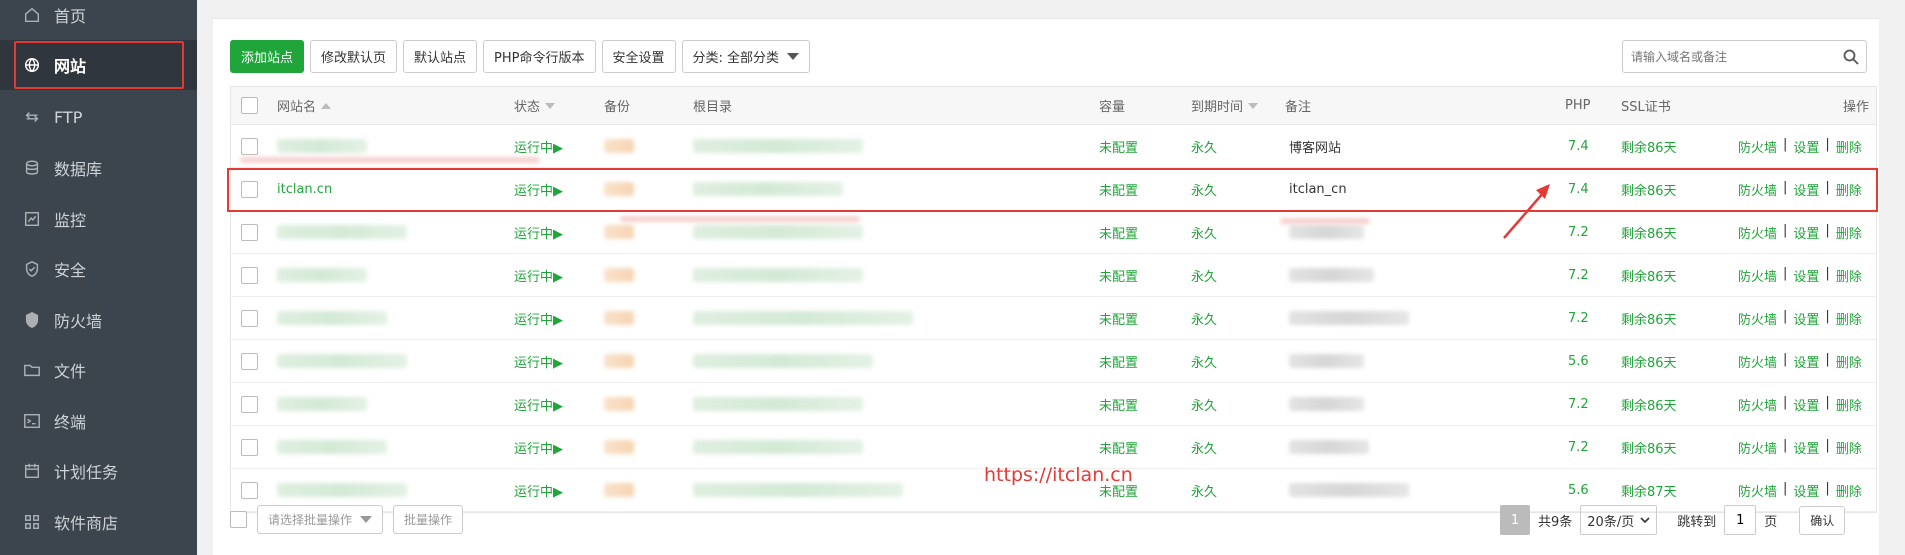 The width and height of the screenshot is (1905, 555). What do you see at coordinates (1578, 361) in the screenshot?
I see `site-php-version: 5.6` at bounding box center [1578, 361].